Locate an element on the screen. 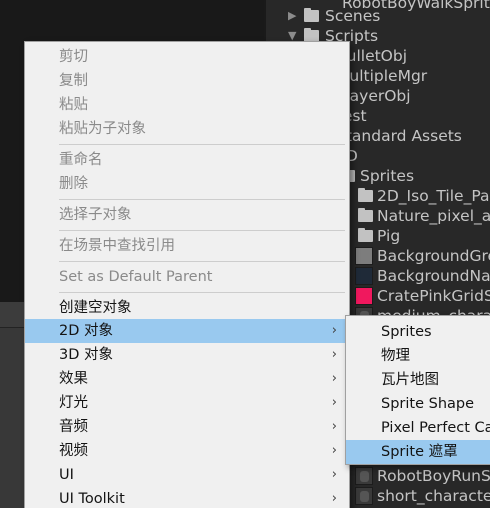 The width and height of the screenshot is (490, 508). chevron-right-icon: ▶ is located at coordinates (295, 16).